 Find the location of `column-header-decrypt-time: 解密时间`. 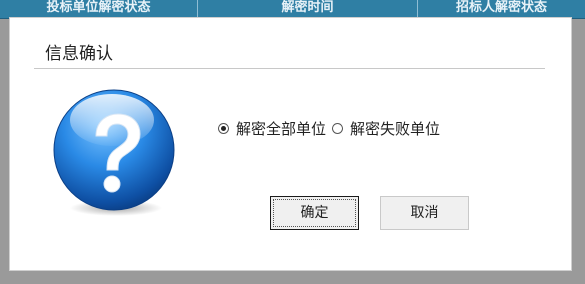

column-header-decrypt-time: 解密时间 is located at coordinates (308, 9).